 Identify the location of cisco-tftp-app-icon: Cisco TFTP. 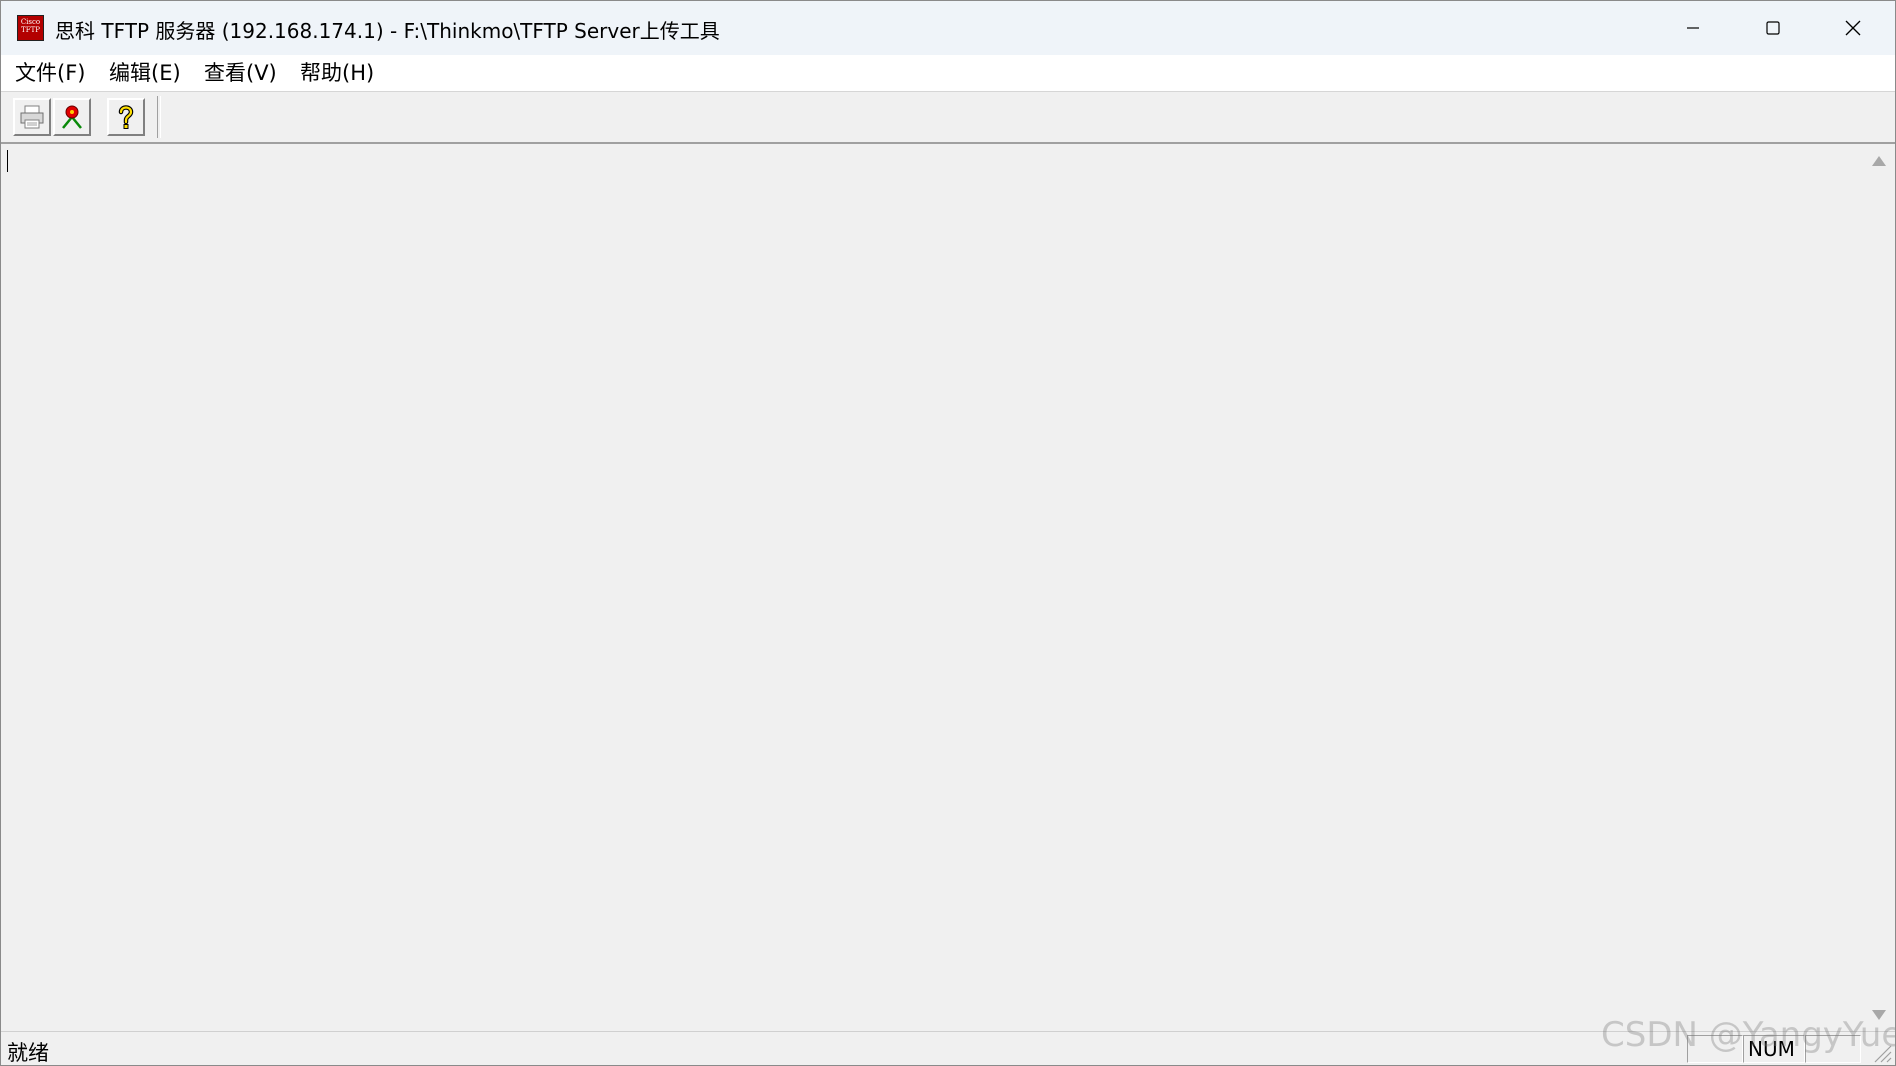
(30, 28).